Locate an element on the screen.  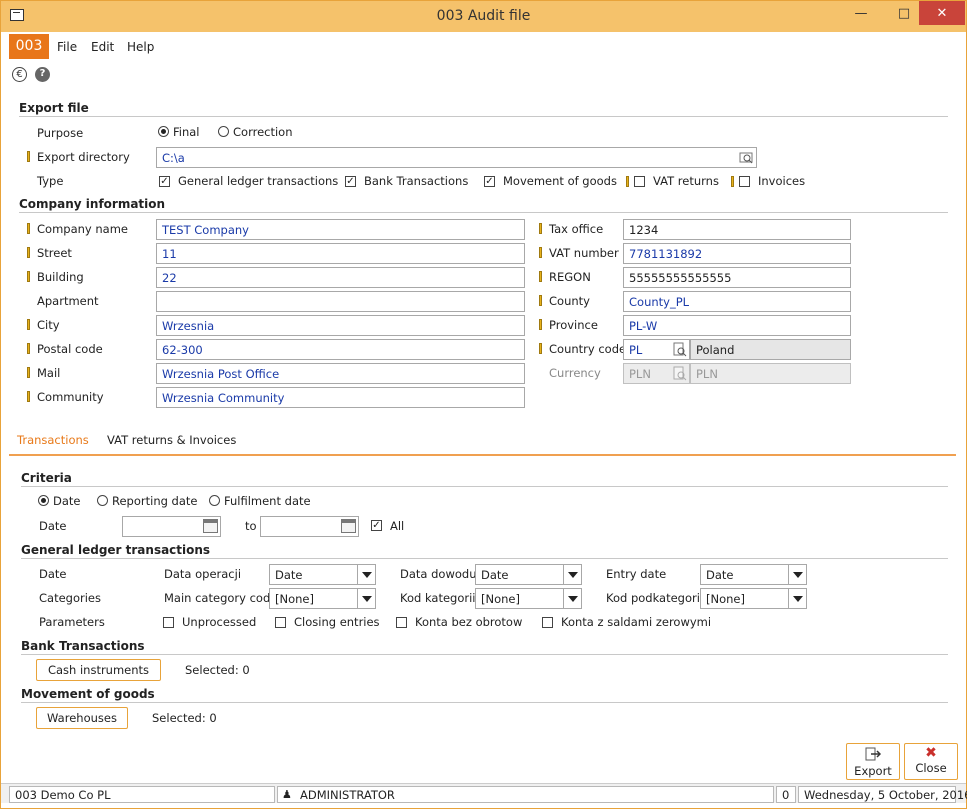
community-field: Wrzesnia Community is located at coordinates (340, 397).